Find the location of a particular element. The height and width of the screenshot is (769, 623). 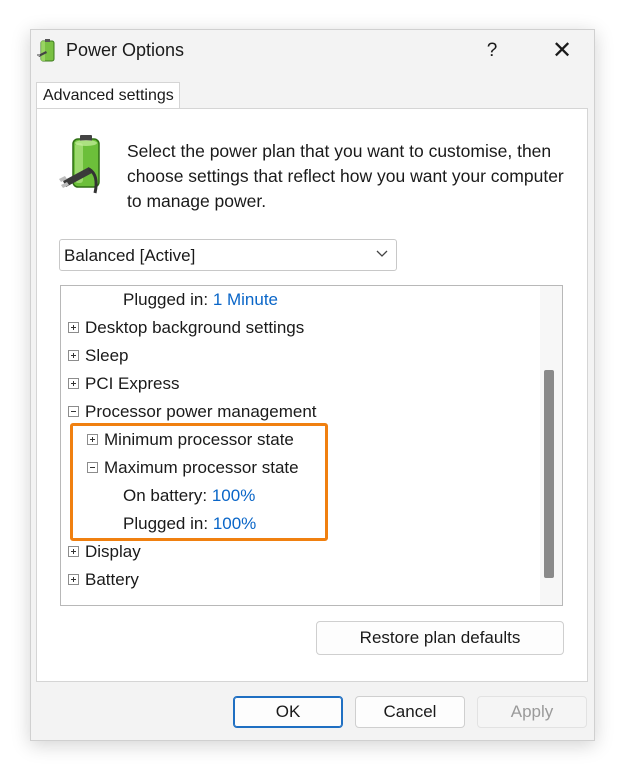

tree-item-label: Processor power management is located at coordinates (201, 411).